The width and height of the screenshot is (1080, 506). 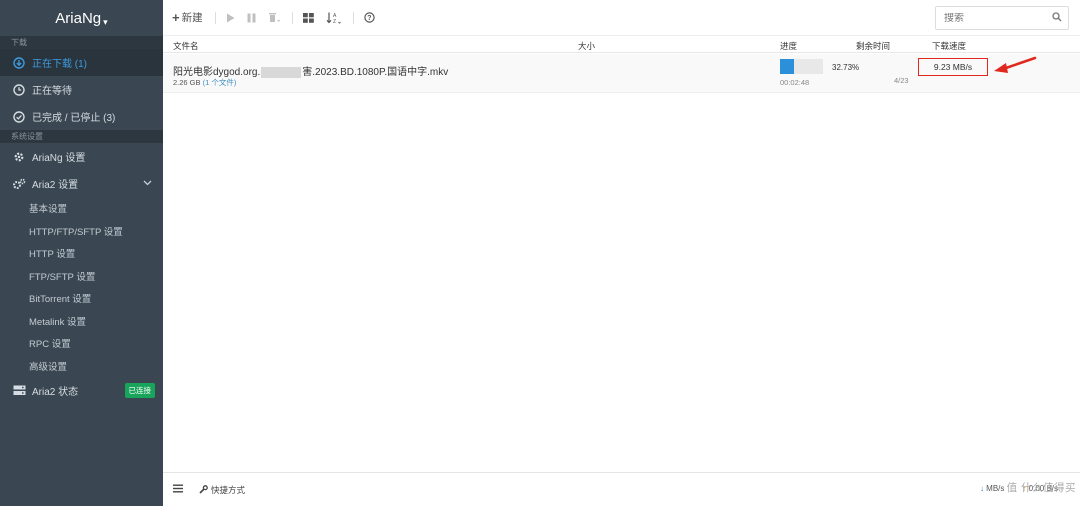 What do you see at coordinates (186, 46) in the screenshot?
I see `column-header-name: 文件名` at bounding box center [186, 46].